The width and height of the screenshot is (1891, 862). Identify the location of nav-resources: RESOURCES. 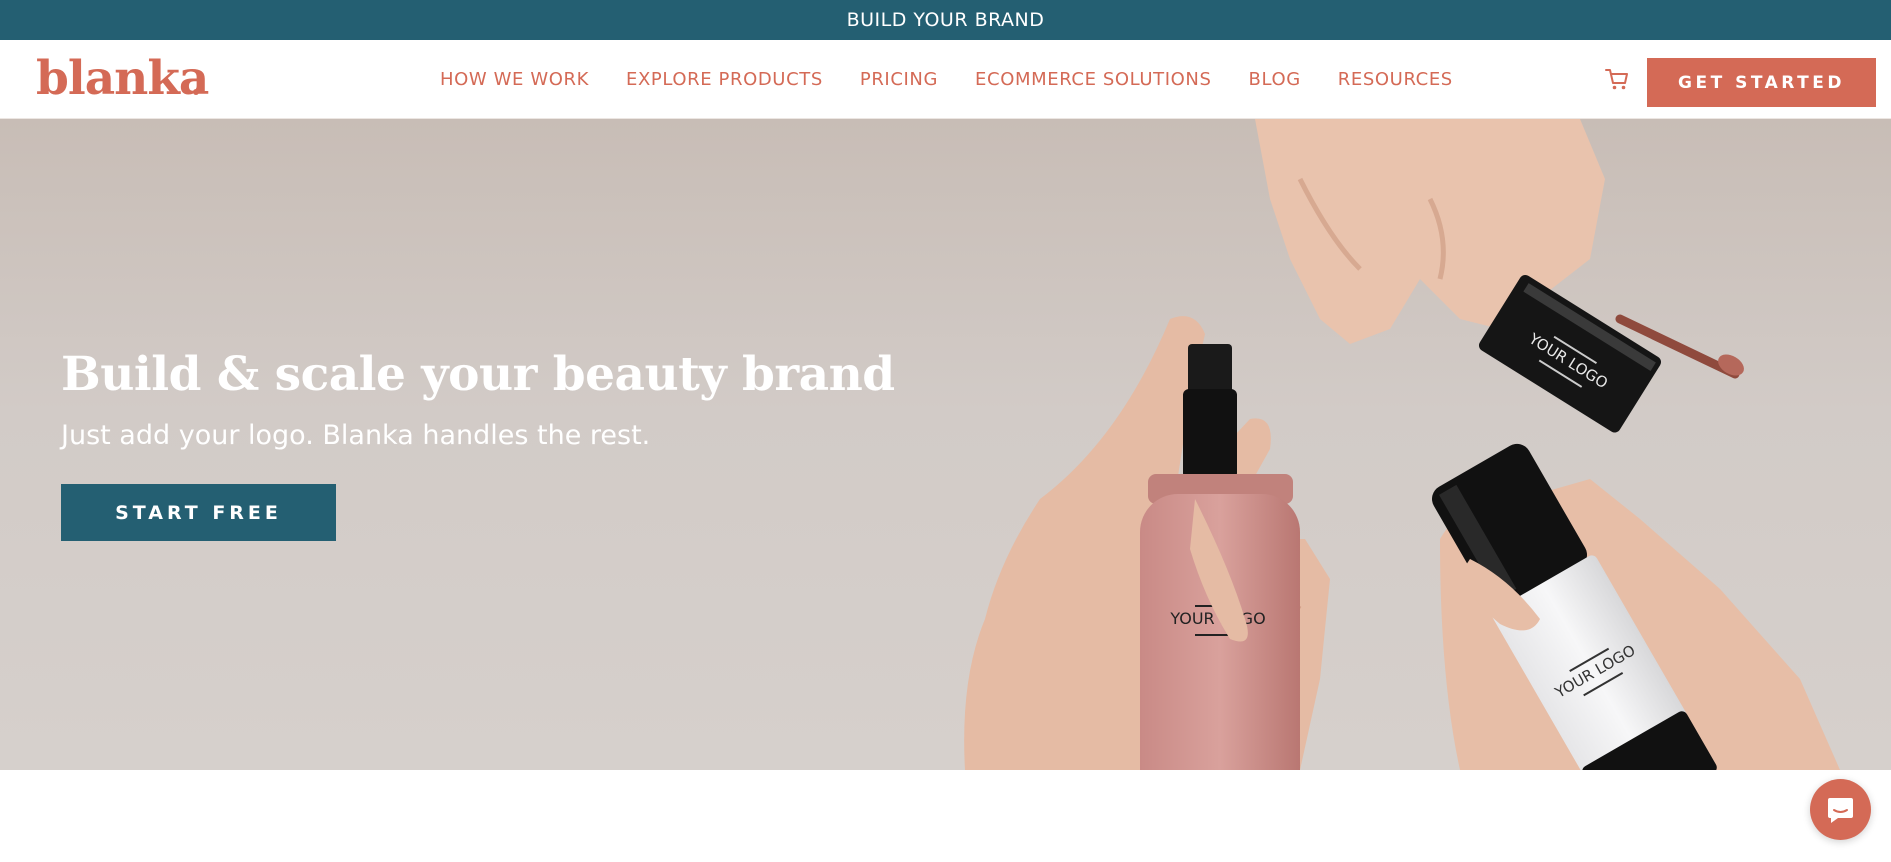
(1395, 79).